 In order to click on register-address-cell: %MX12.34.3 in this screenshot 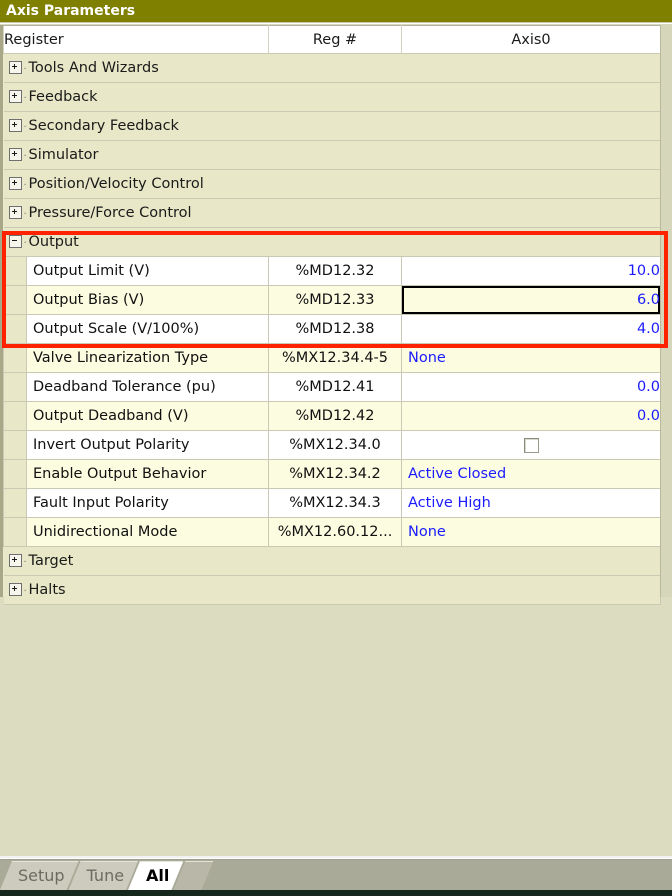, I will do `click(335, 503)`.